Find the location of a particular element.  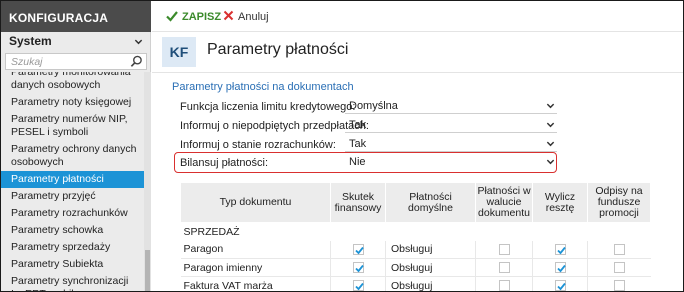

toolbar: ZAPISZ Anuluj is located at coordinates (417, 16).